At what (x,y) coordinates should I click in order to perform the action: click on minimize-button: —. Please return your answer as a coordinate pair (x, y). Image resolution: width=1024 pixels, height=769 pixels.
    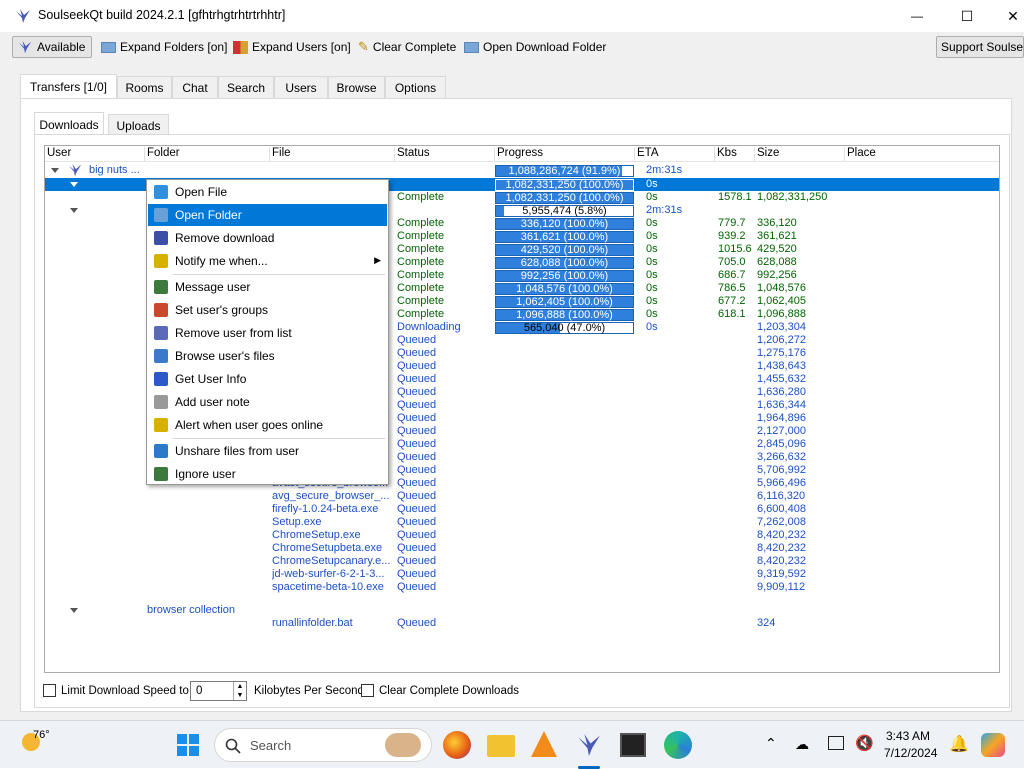
    Looking at the image, I should click on (917, 16).